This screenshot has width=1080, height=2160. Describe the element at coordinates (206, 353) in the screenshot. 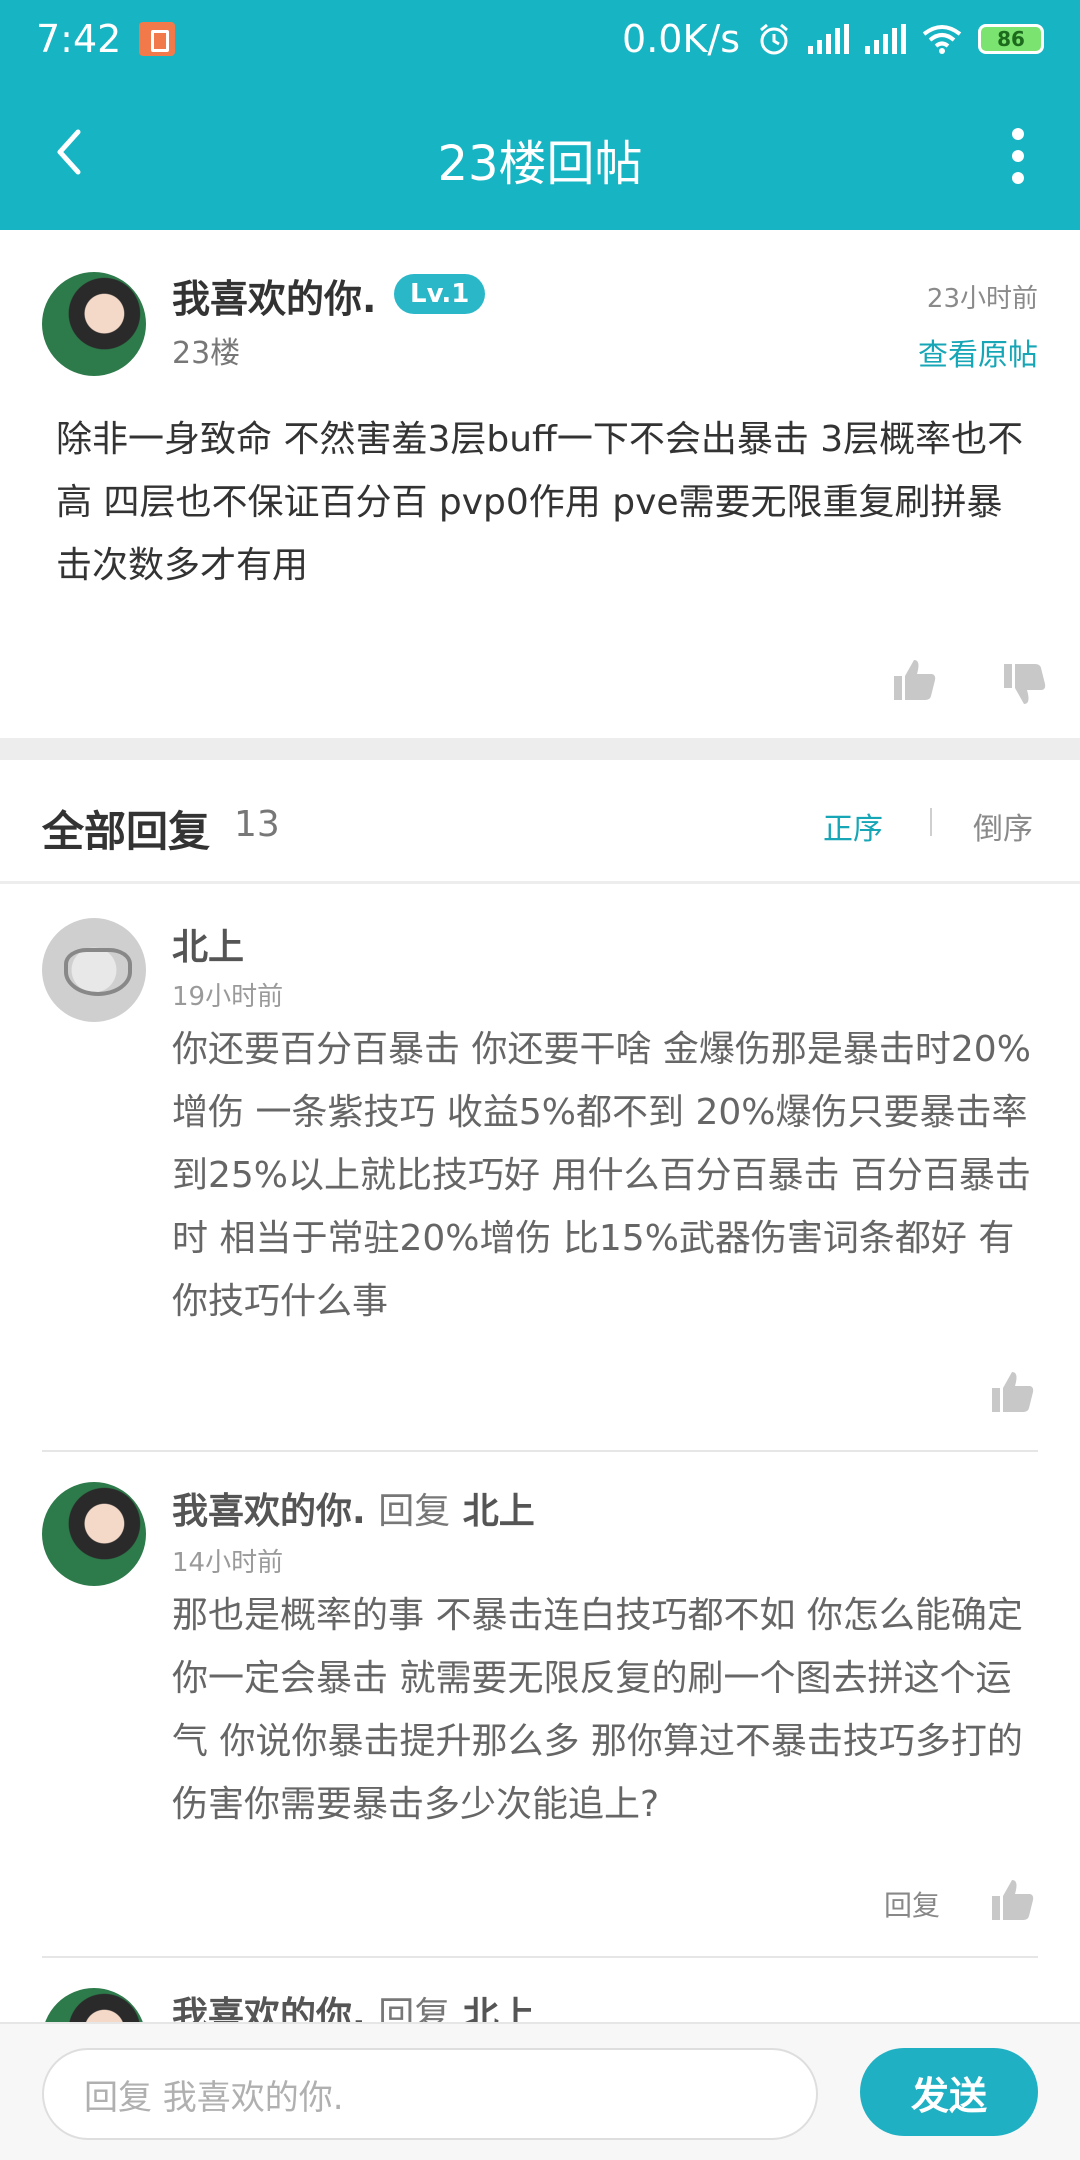

I see `floor-number: 23楼` at that location.